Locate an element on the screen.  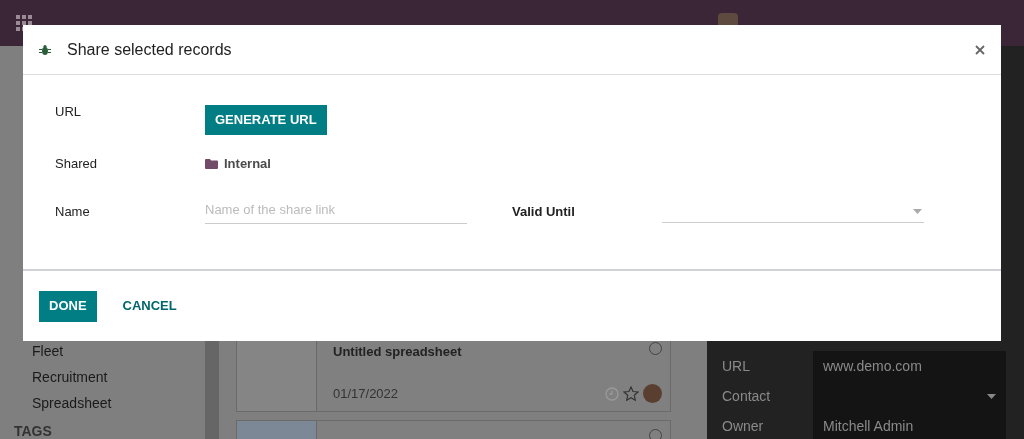
user-avatar is located at coordinates (652, 393).